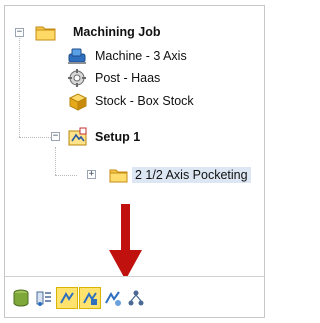 This screenshot has width=320, height=323. I want to click on toolpath-a-icon, so click(67, 298).